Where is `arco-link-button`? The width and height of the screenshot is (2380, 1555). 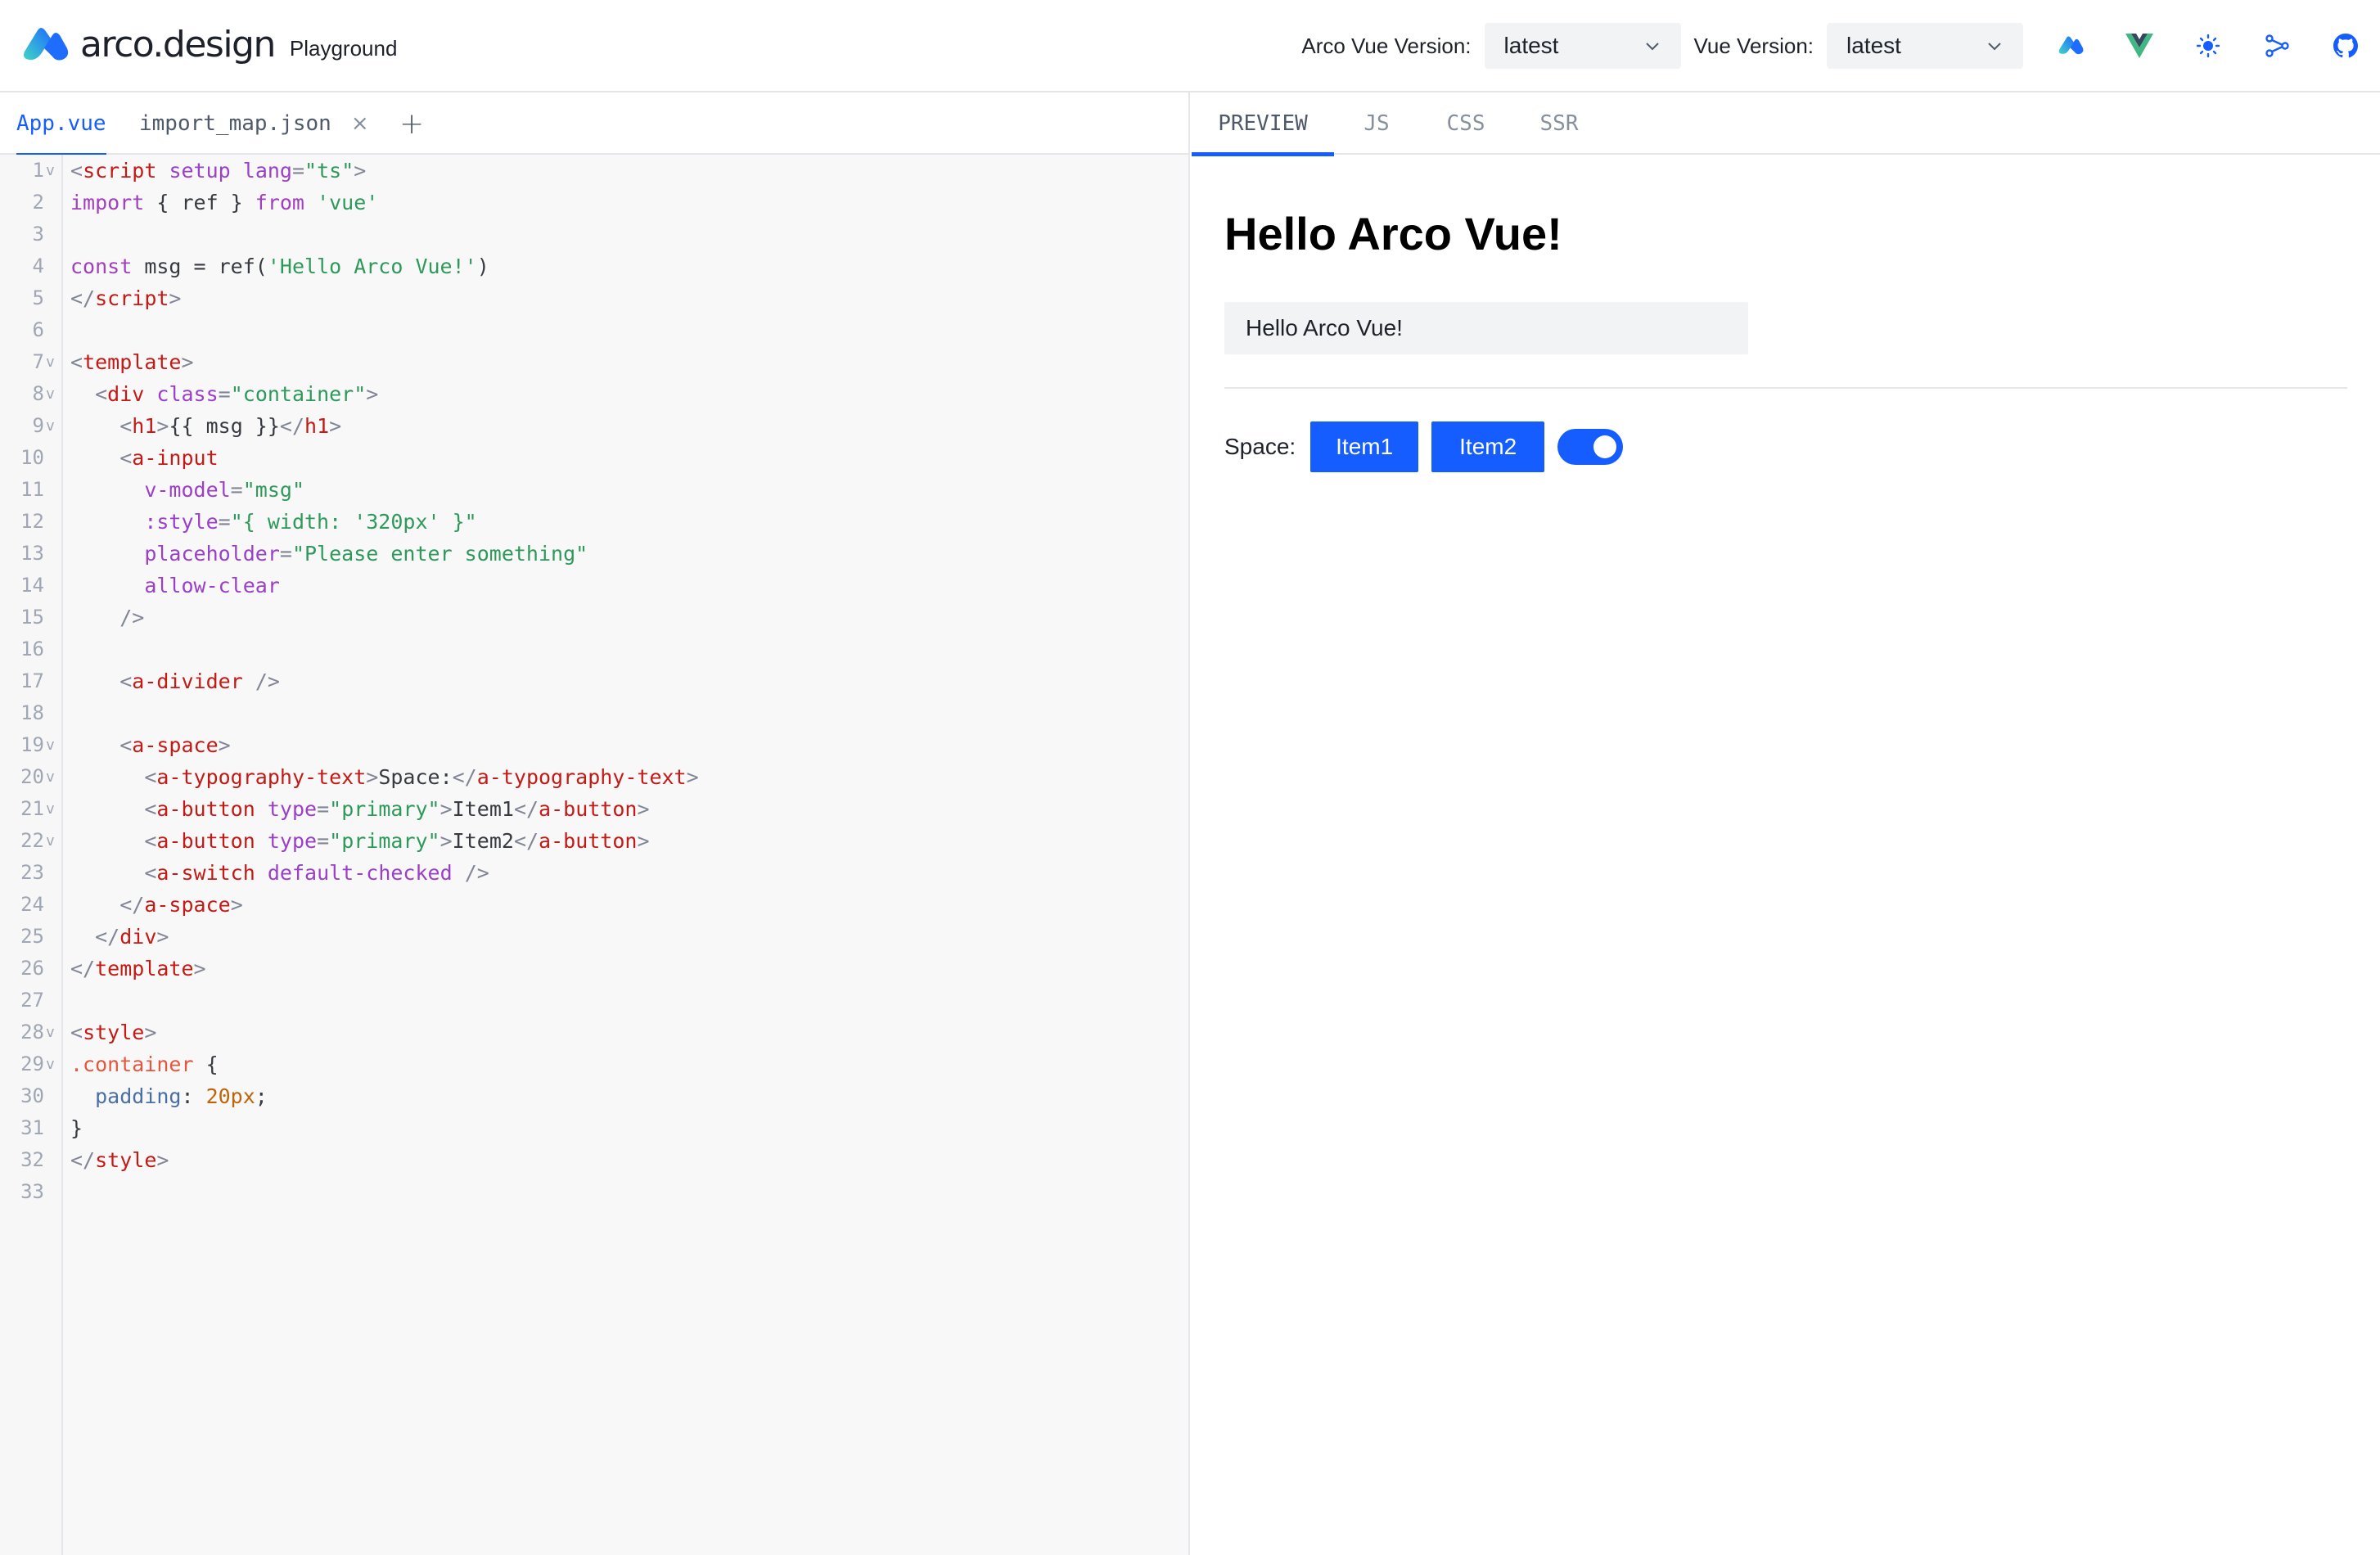
arco-link-button is located at coordinates (2071, 46).